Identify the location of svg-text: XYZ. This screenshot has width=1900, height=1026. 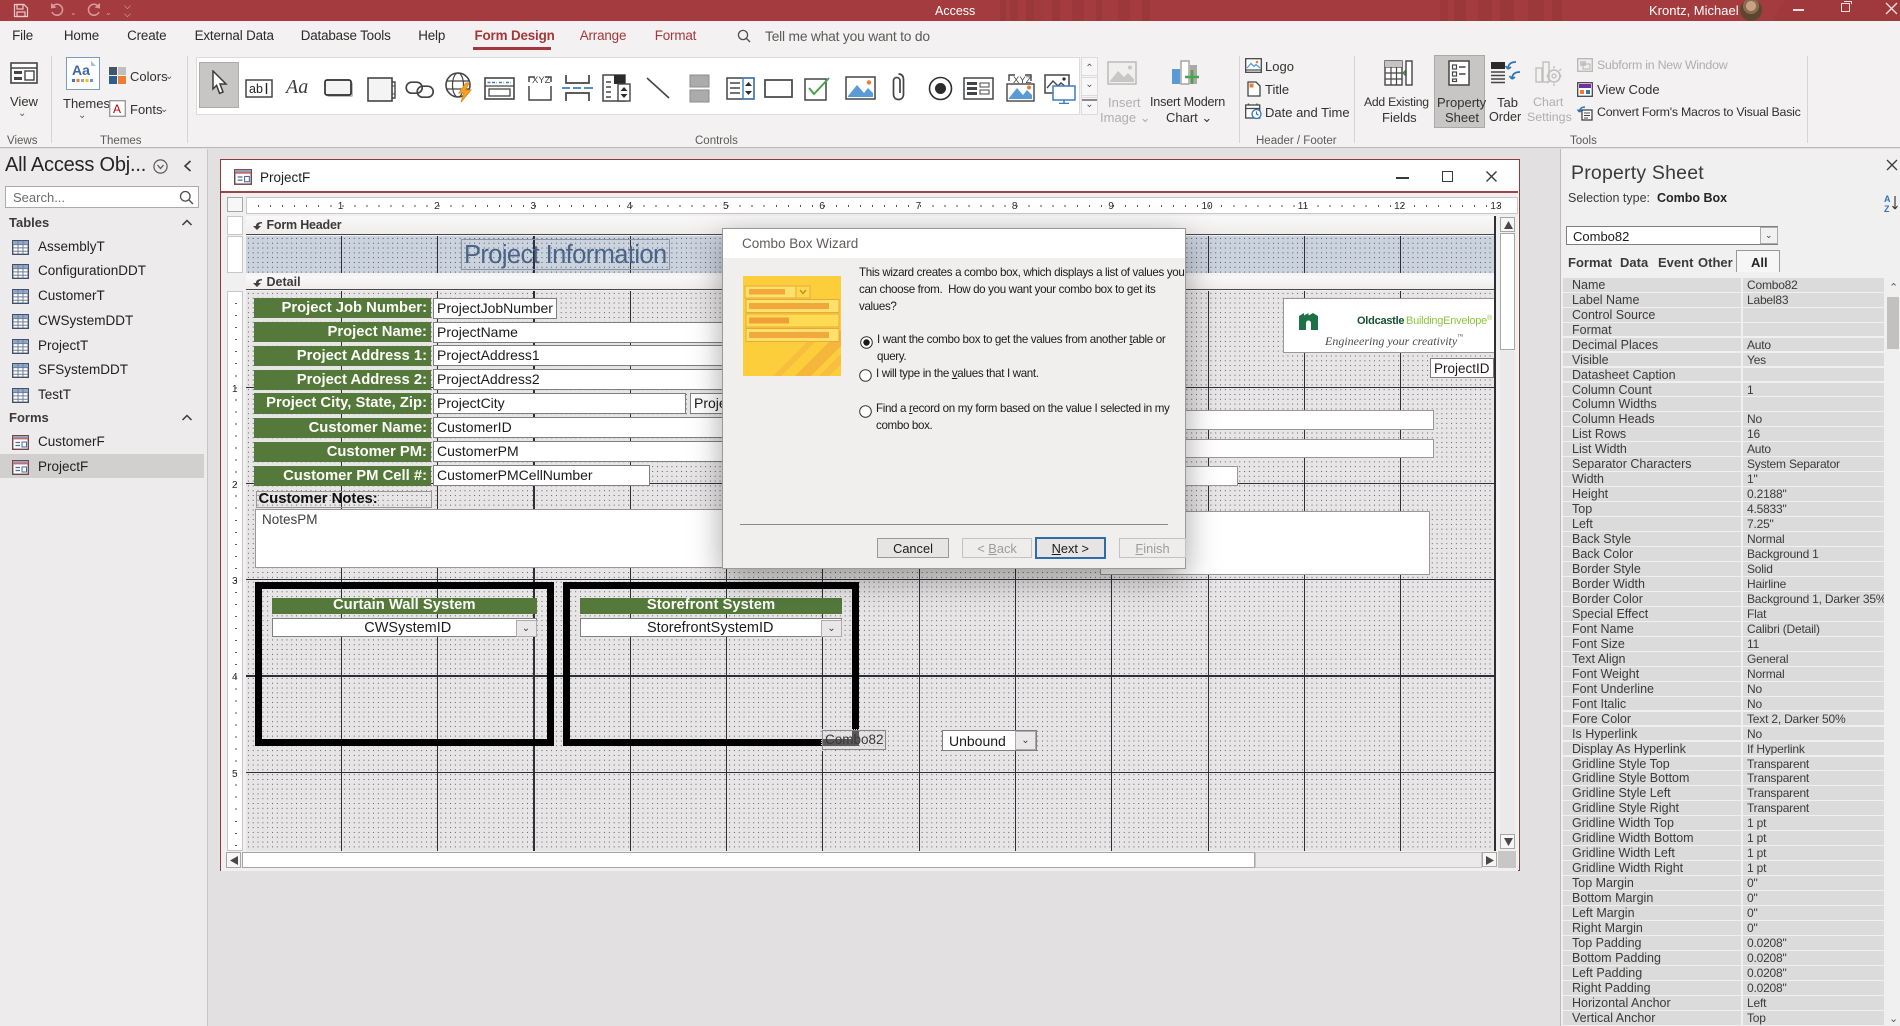
(541, 80).